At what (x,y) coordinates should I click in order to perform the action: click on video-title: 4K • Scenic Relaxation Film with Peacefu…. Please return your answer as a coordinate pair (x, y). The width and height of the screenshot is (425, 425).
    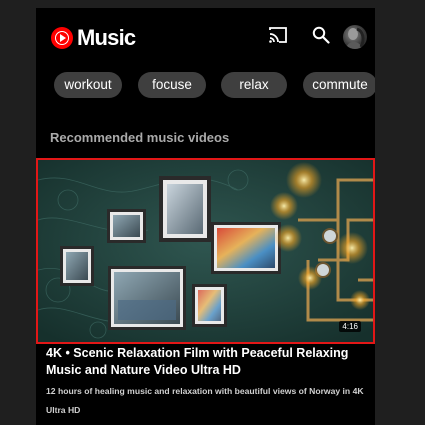
    Looking at the image, I should click on (207, 362).